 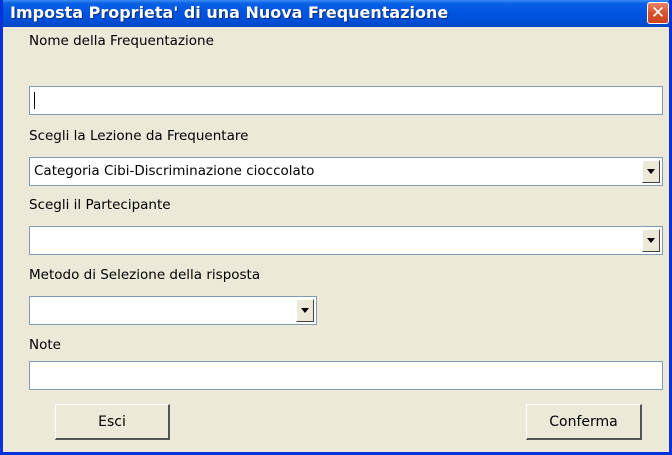 What do you see at coordinates (346, 100) in the screenshot?
I see `name-input` at bounding box center [346, 100].